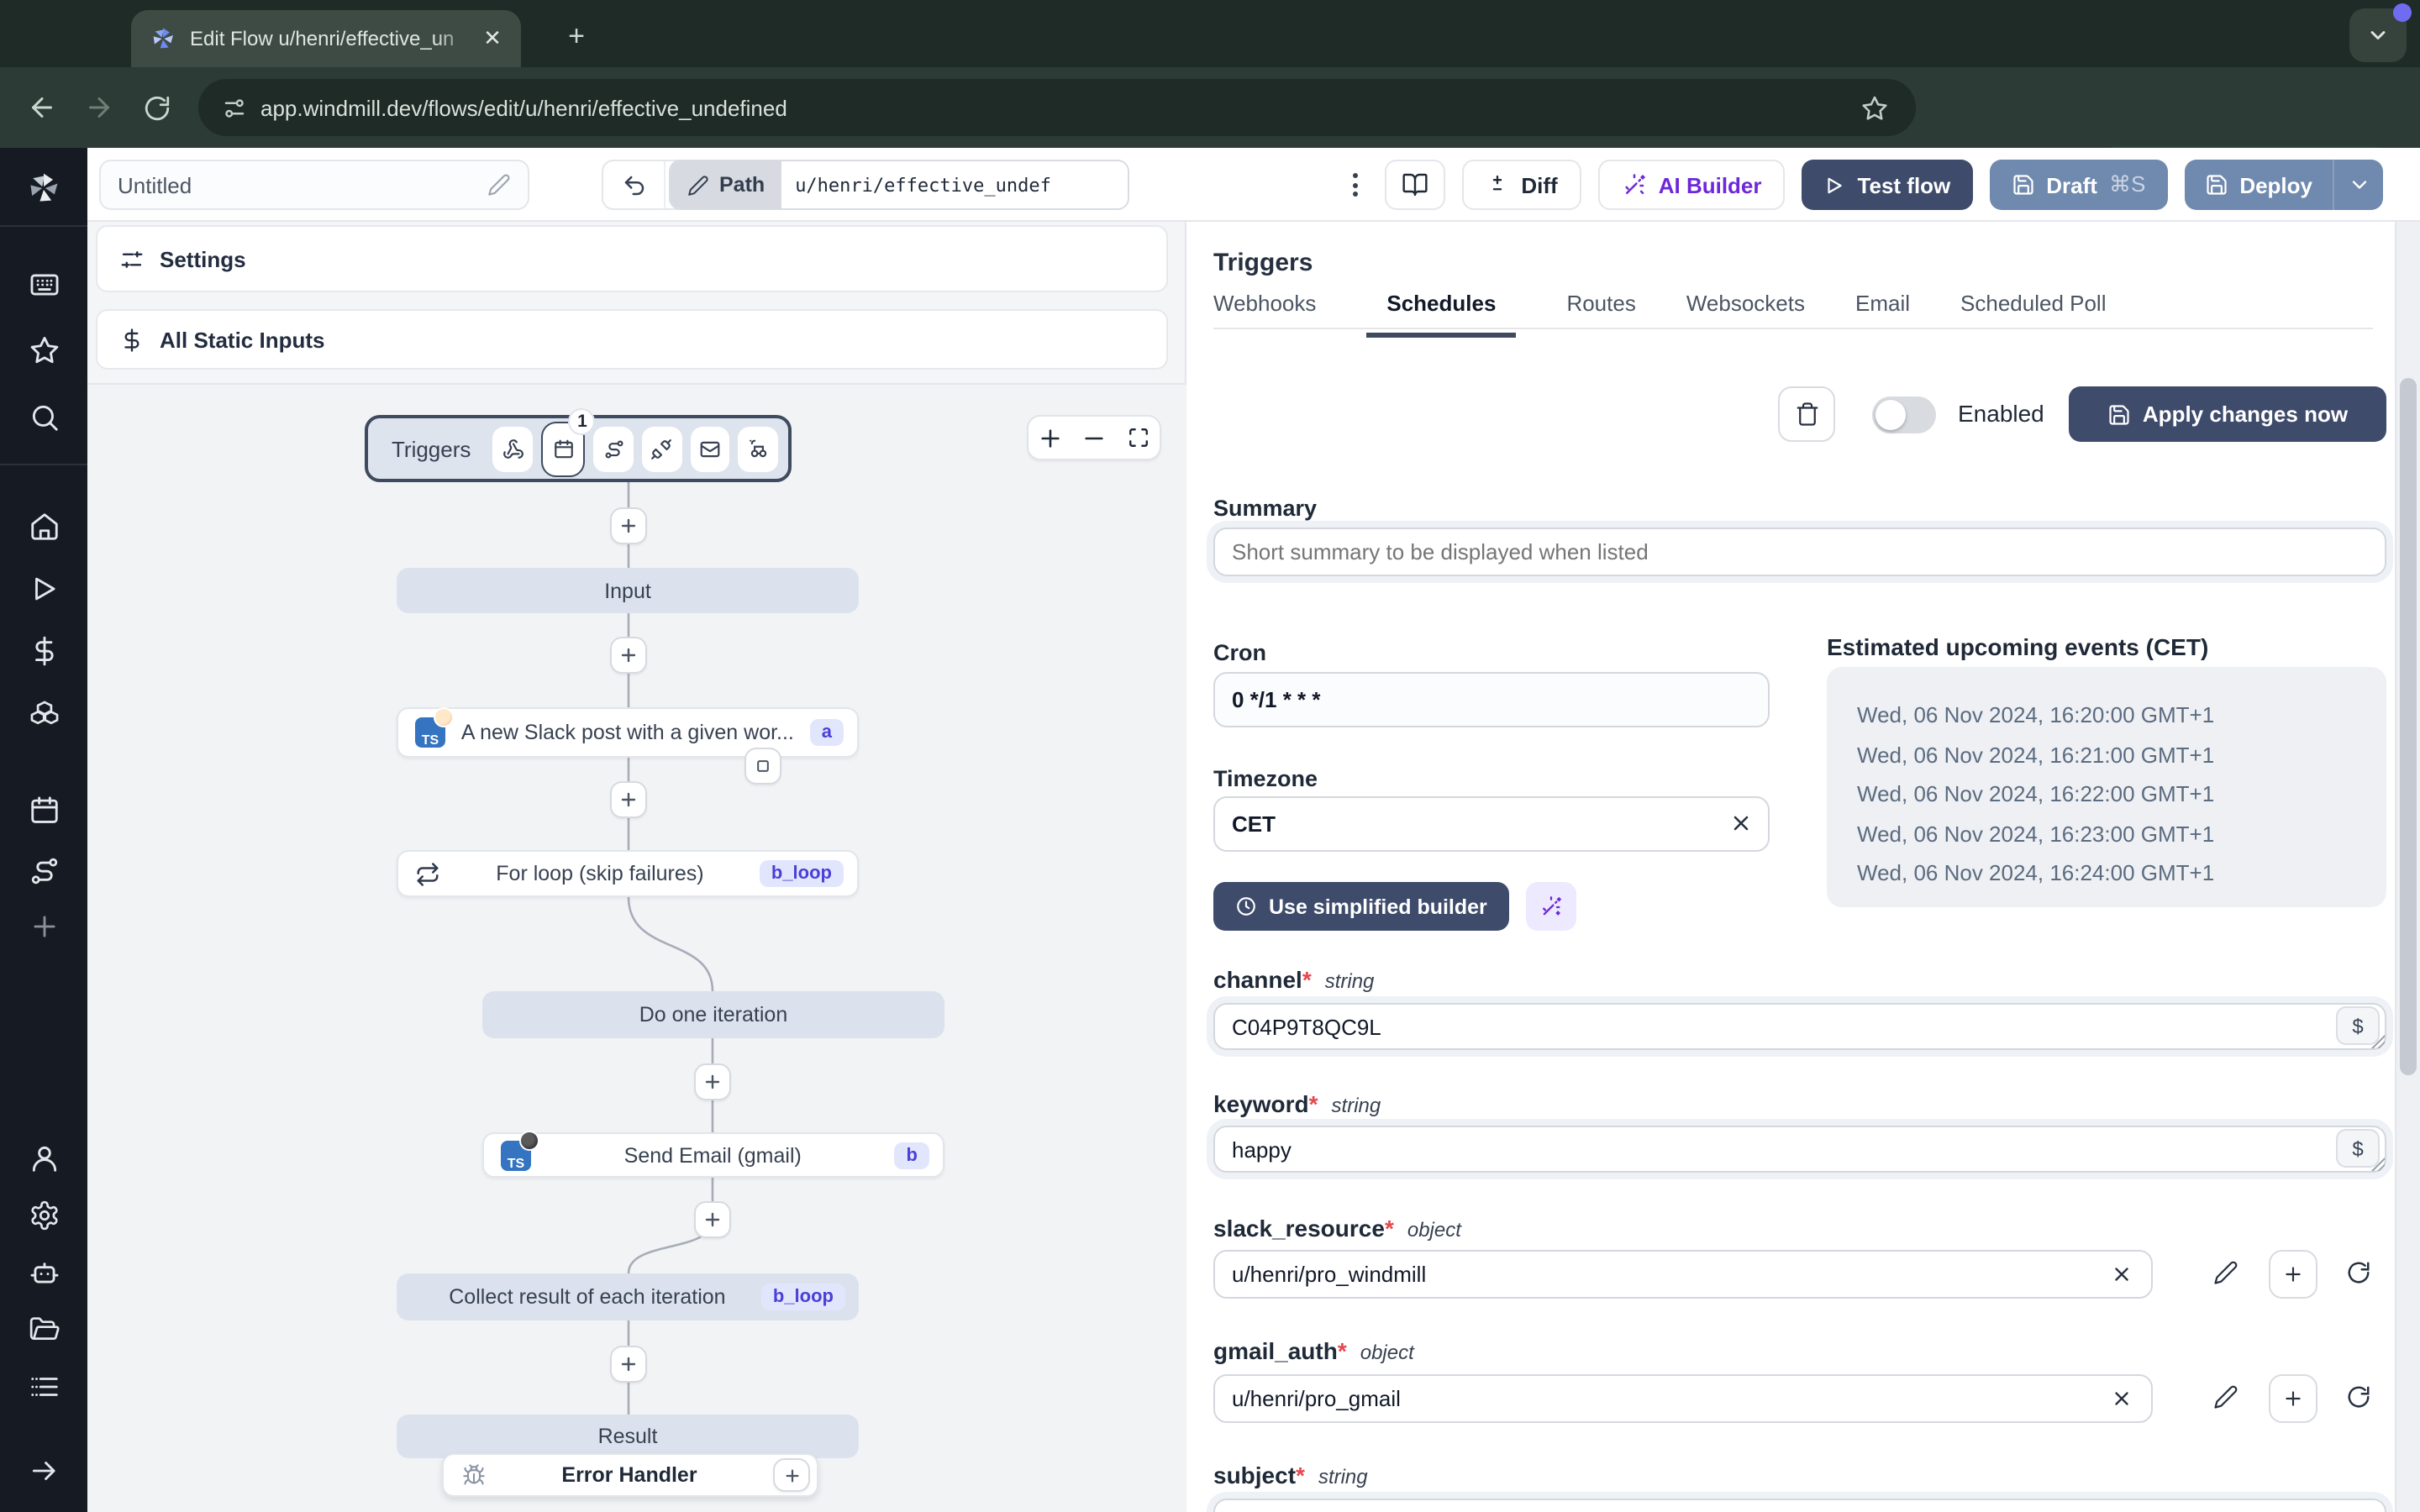 The image size is (2420, 1512). I want to click on slack-resource-input, so click(1683, 1274).